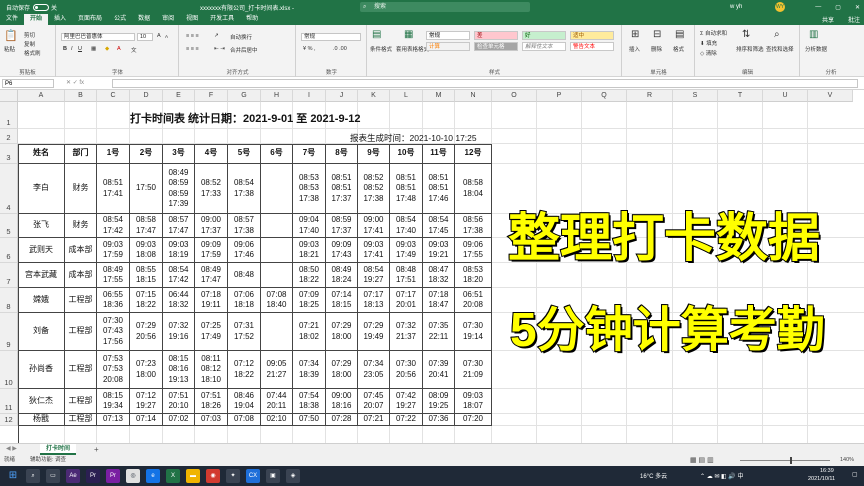 This screenshot has height=486, width=864. I want to click on table-header-cell: 7号, so click(309, 154).